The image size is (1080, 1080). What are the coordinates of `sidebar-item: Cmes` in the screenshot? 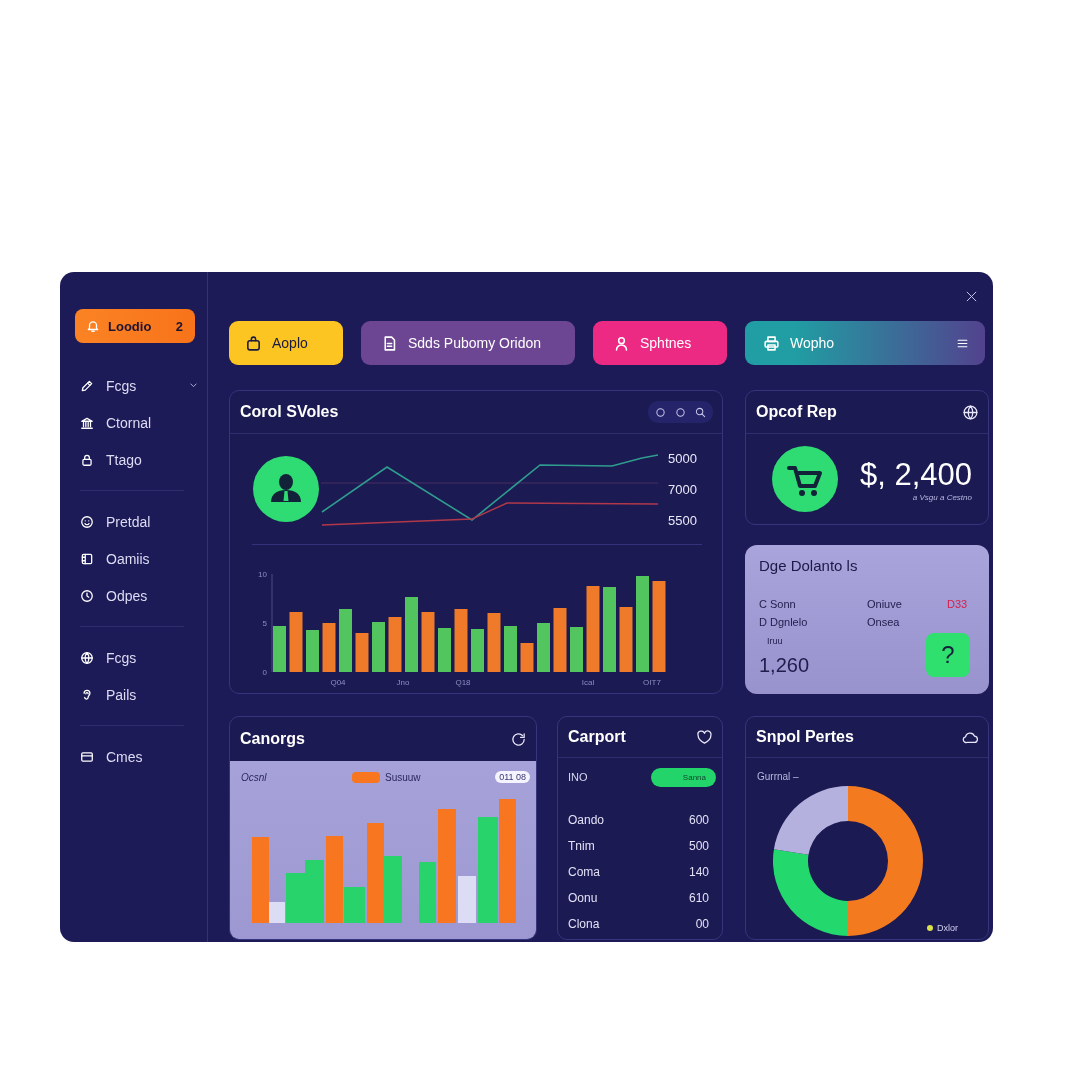 It's located at (136, 756).